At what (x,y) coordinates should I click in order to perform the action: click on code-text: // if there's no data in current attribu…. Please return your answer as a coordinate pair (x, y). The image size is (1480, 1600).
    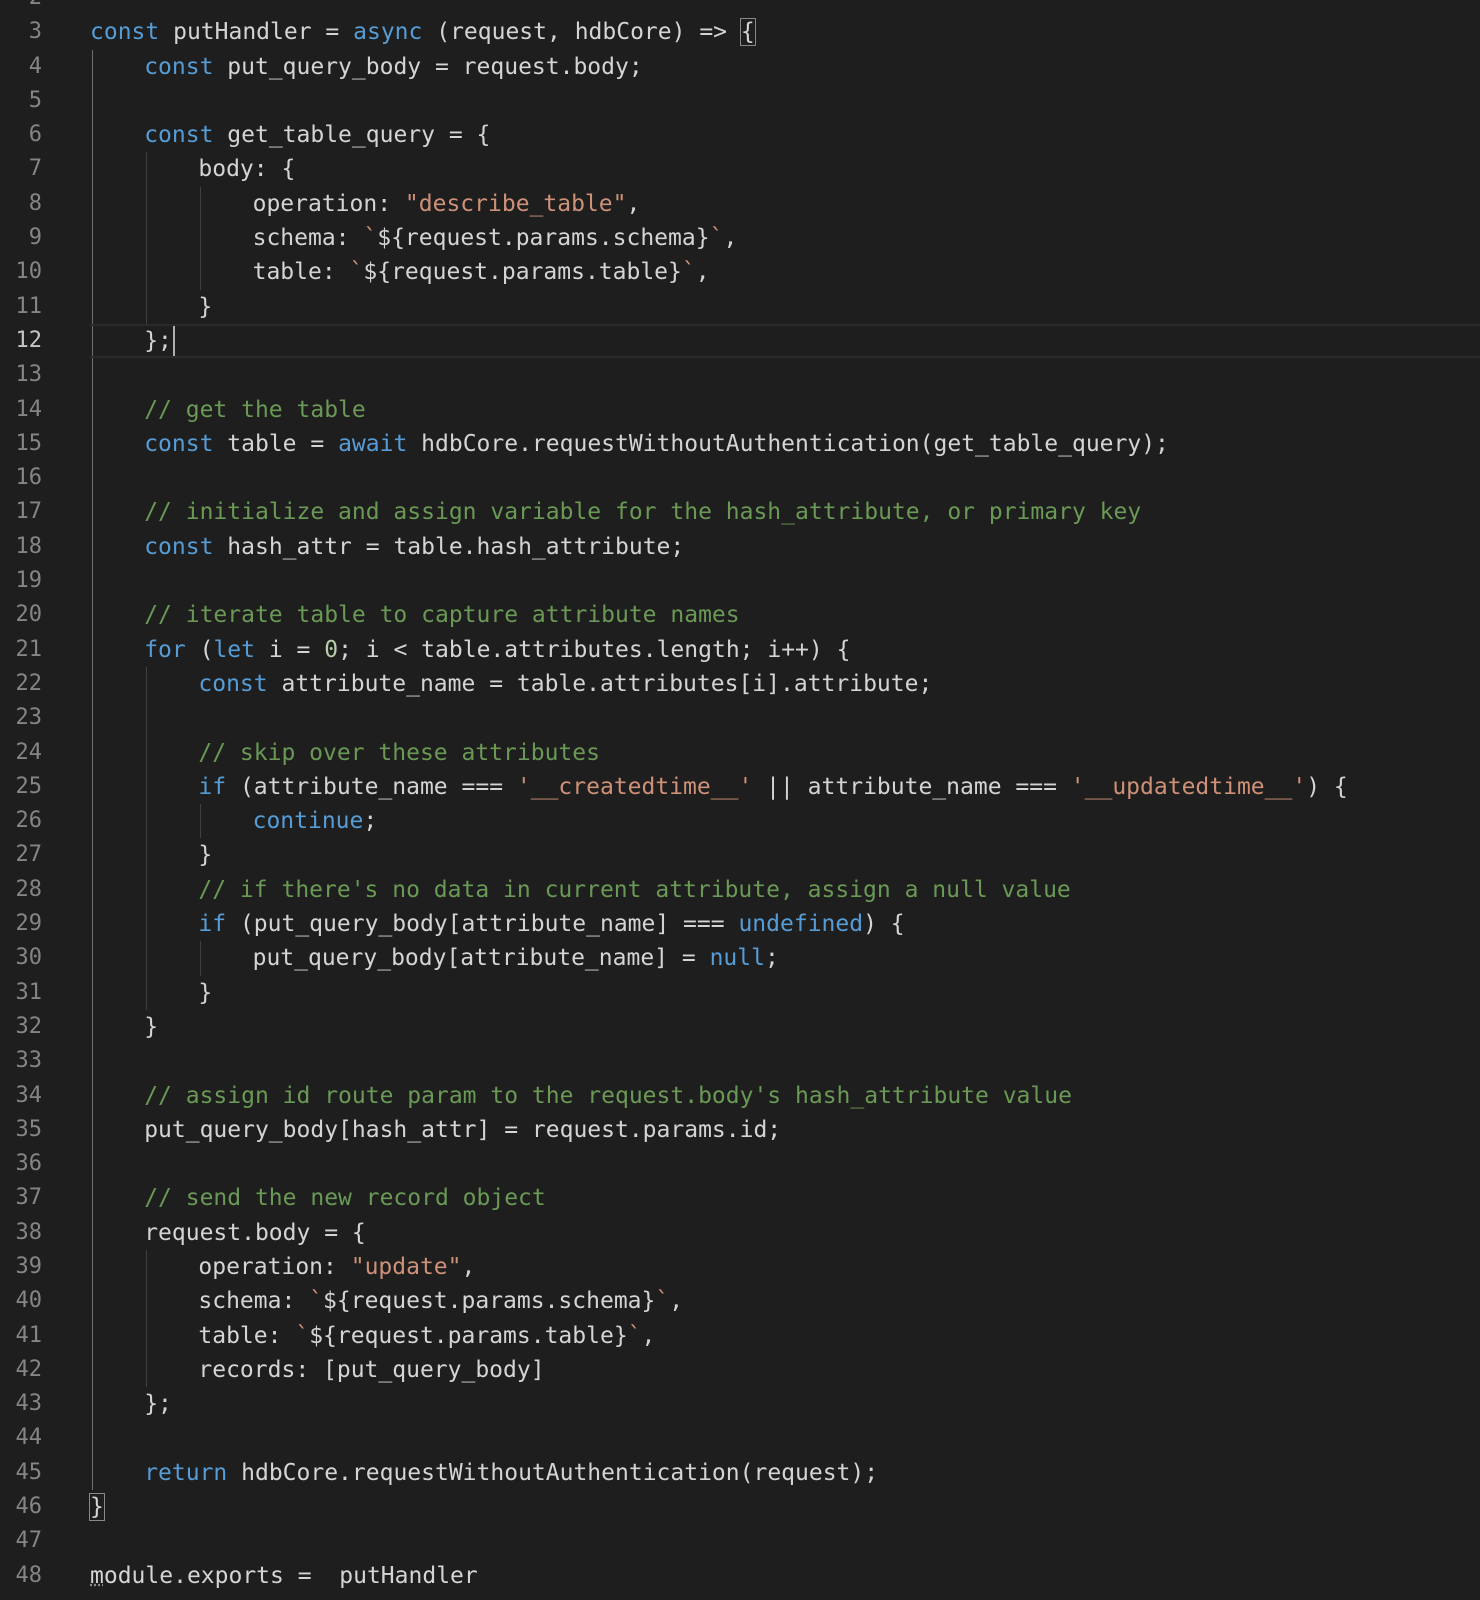
    Looking at the image, I should click on (634, 889).